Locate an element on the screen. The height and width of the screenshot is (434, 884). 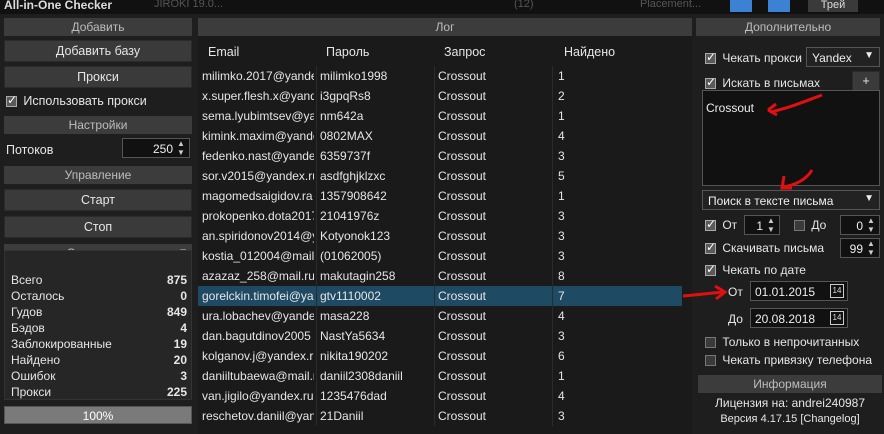
stats-label: Найдено is located at coordinates (36, 360).